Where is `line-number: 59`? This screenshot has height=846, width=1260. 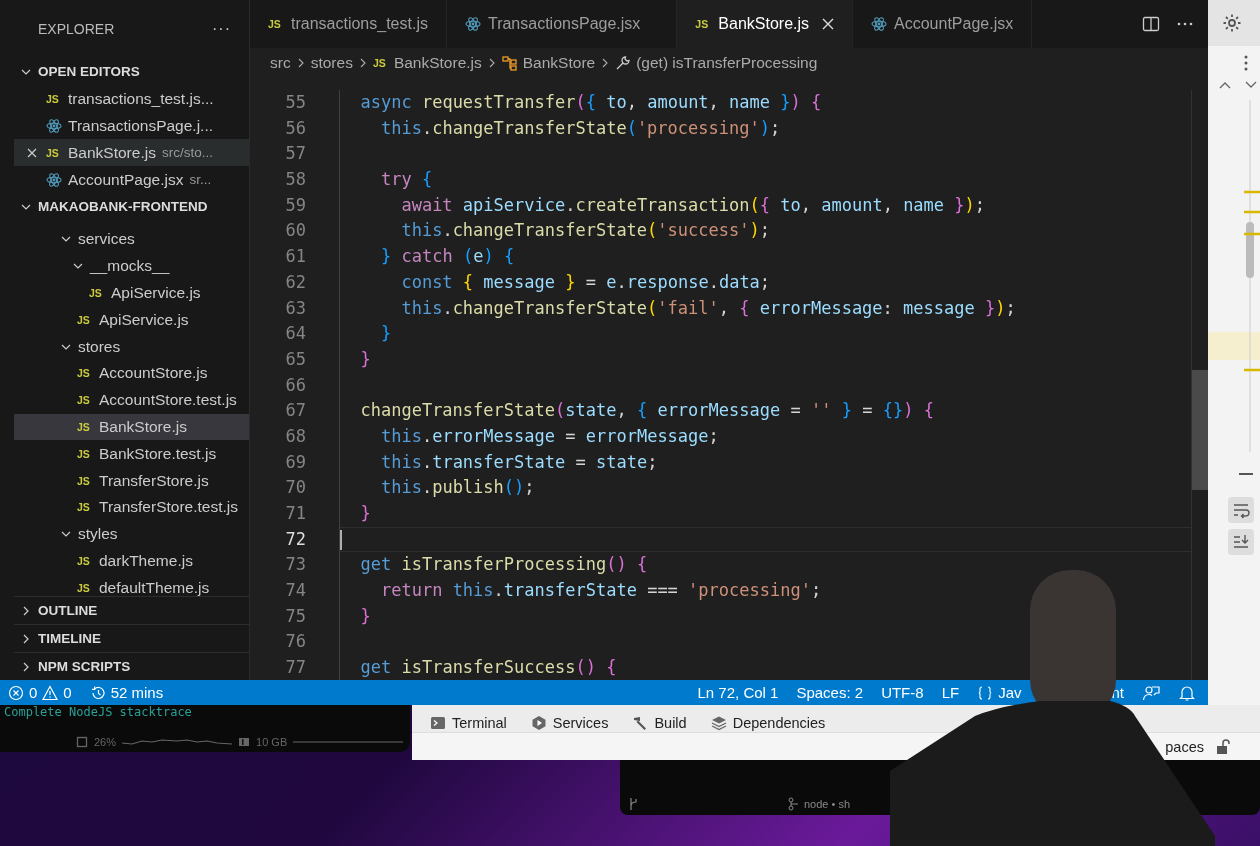
line-number: 59 is located at coordinates (295, 205).